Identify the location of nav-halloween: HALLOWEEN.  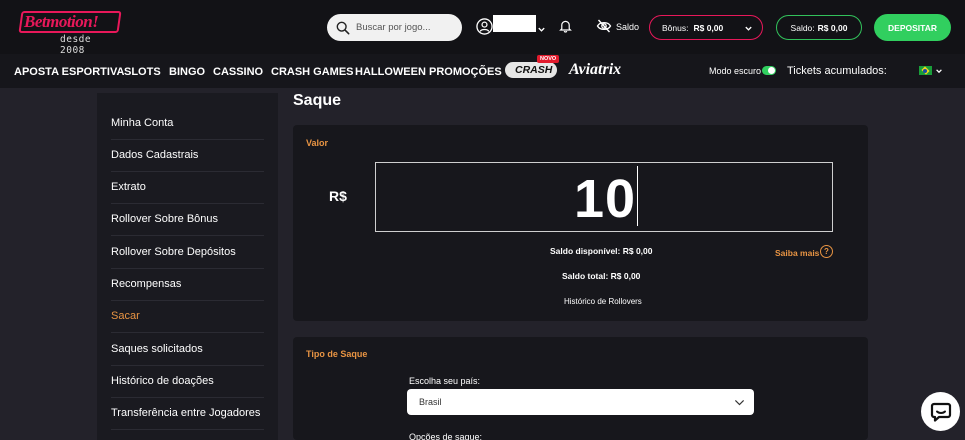
(390, 72).